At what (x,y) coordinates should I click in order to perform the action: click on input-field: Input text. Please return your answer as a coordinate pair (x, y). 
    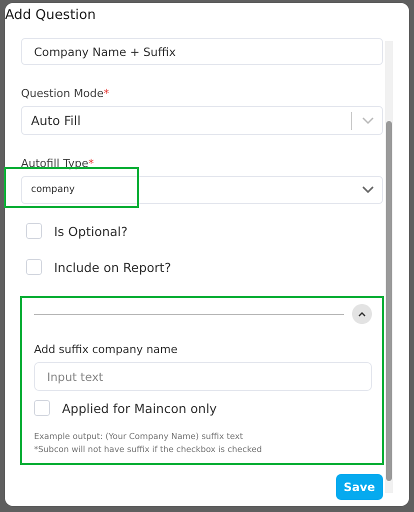
    Looking at the image, I should click on (203, 376).